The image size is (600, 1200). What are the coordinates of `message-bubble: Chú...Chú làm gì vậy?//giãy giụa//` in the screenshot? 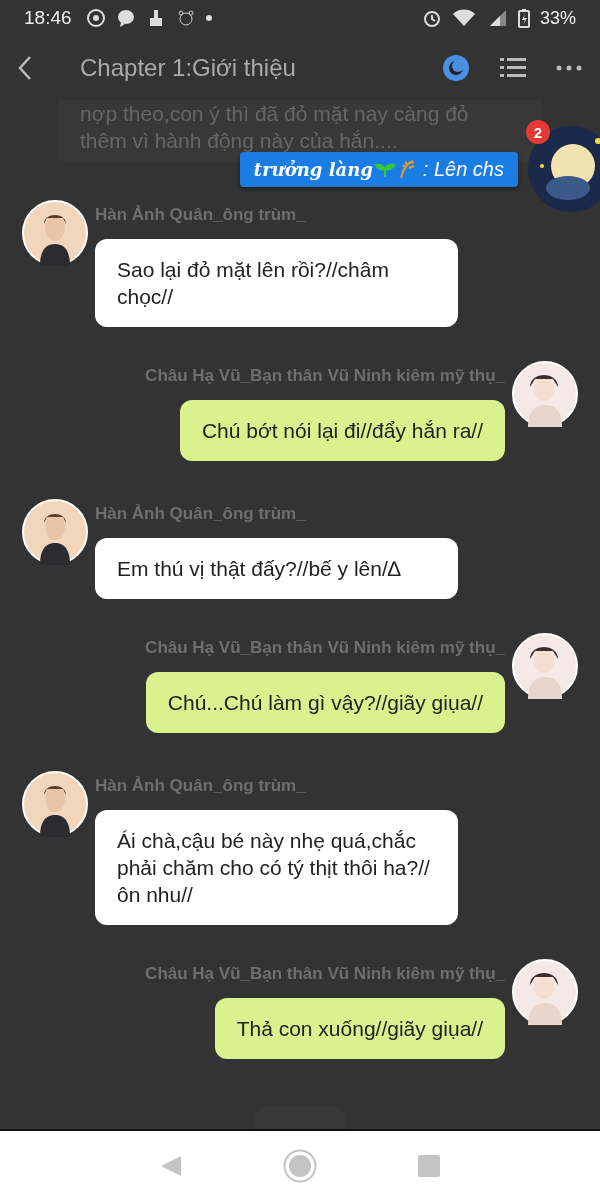 It's located at (325, 702).